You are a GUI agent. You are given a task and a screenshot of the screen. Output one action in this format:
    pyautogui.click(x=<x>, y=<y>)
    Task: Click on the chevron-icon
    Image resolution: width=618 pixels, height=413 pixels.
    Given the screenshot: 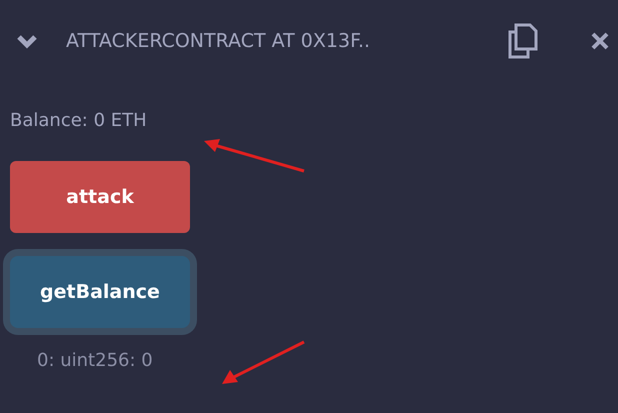 What is the action you would take?
    pyautogui.click(x=27, y=41)
    